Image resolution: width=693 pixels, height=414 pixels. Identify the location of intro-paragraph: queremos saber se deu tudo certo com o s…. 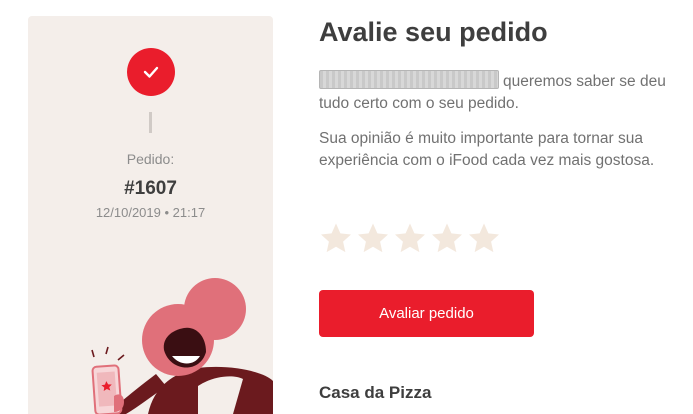
(501, 92).